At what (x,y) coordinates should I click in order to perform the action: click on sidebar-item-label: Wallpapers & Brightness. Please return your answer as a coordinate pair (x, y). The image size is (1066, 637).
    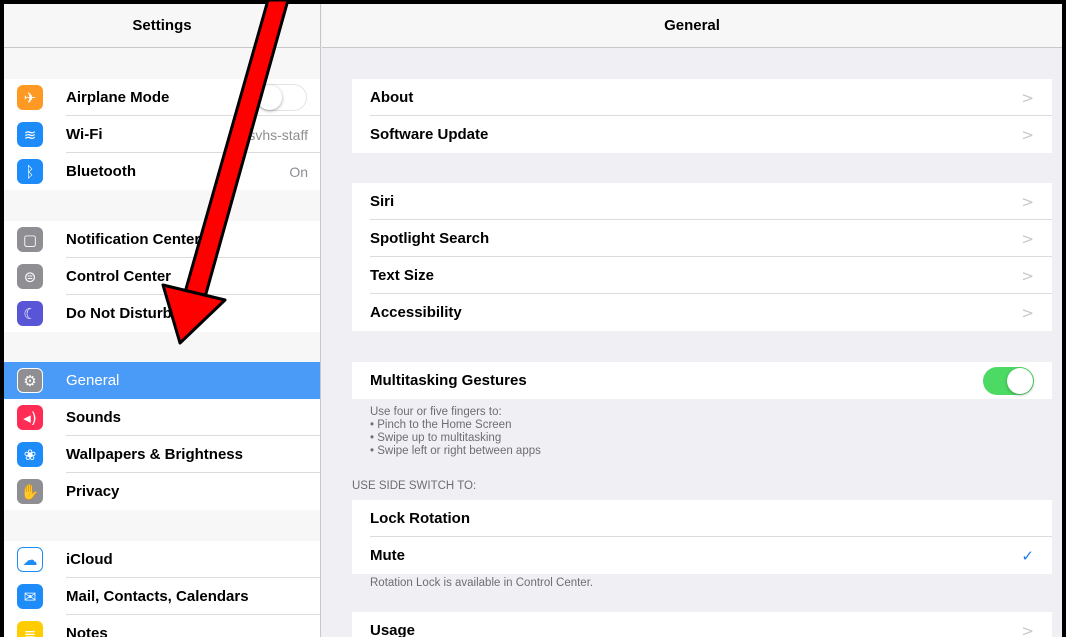
    Looking at the image, I should click on (154, 454).